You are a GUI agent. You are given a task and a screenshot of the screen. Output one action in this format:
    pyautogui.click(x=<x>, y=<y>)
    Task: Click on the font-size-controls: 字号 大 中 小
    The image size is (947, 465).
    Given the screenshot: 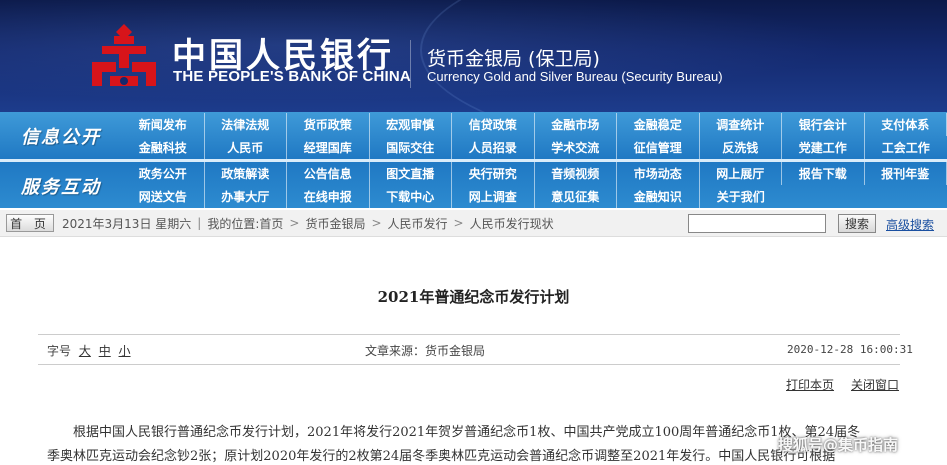 What is the action you would take?
    pyautogui.click(x=89, y=350)
    